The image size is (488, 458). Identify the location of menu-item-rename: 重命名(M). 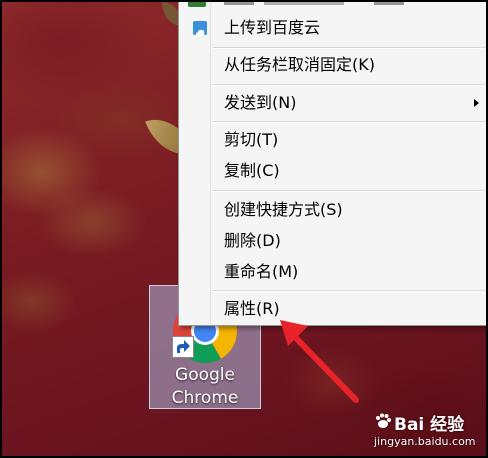
(332, 272).